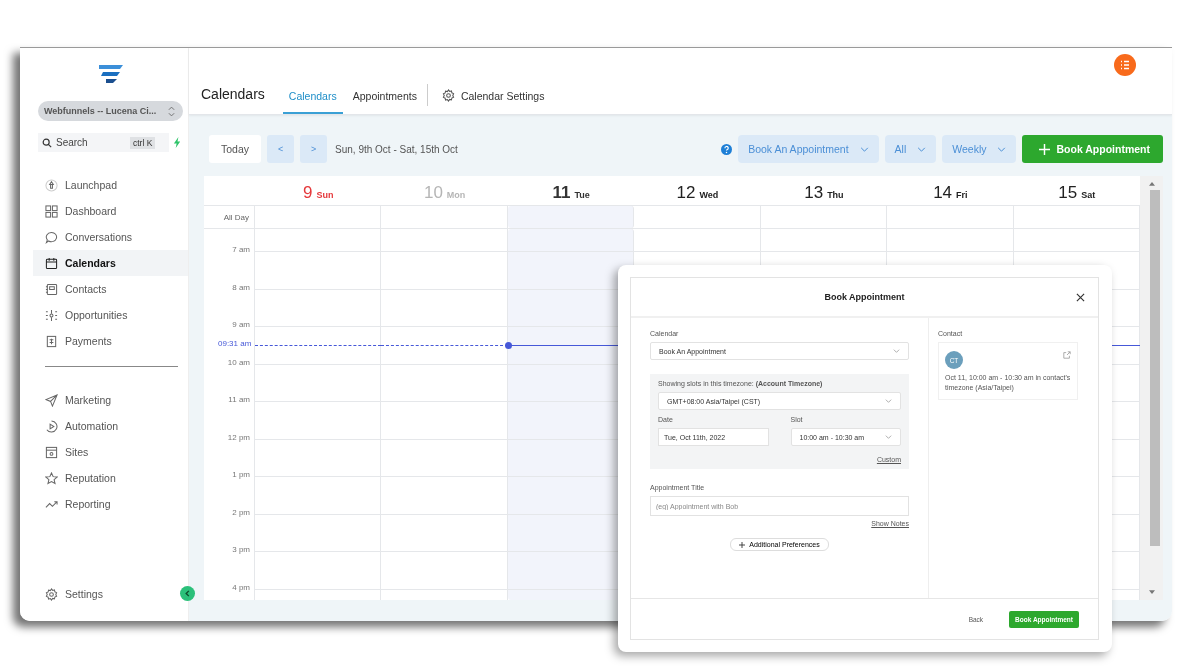 This screenshot has height=670, width=1200. I want to click on hour-label: 2 pm, so click(241, 512).